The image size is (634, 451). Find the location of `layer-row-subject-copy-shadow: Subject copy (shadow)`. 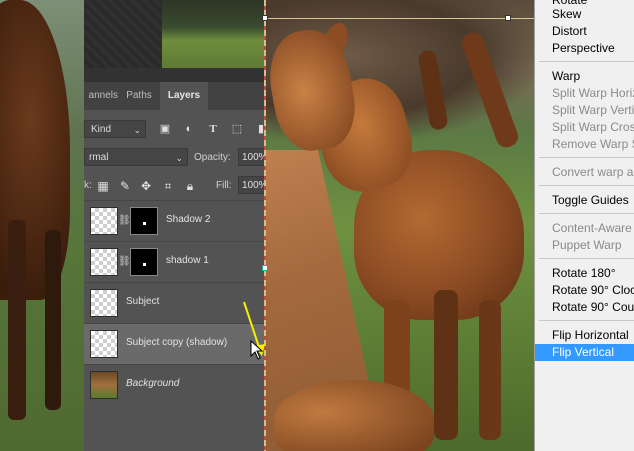

layer-row-subject-copy-shadow: Subject copy (shadow) is located at coordinates (174, 343).